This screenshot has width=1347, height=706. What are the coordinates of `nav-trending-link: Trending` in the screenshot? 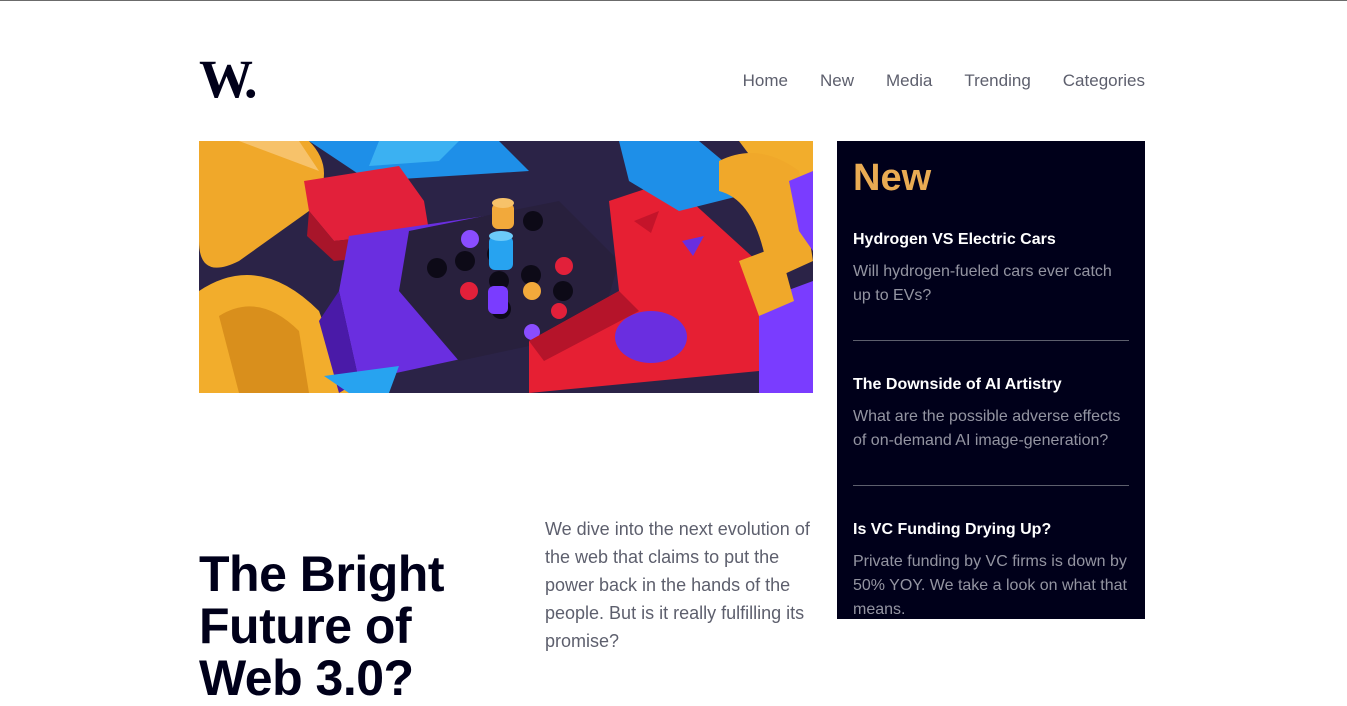 It's located at (997, 81).